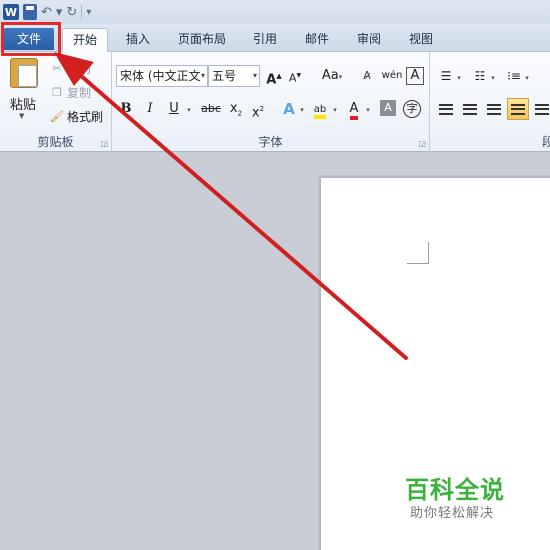  Describe the element at coordinates (422, 143) in the screenshot. I see `font-launcher-icon: ◲` at that location.